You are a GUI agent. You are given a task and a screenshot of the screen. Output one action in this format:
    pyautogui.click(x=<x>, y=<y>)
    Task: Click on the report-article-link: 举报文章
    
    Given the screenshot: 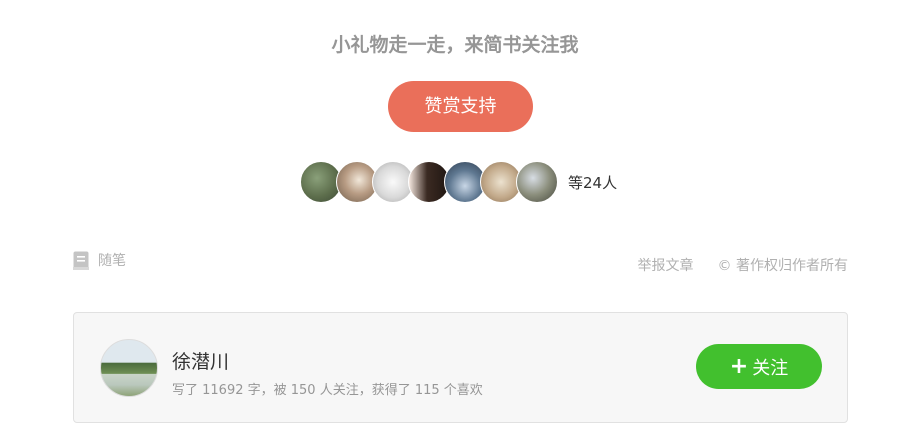 What is the action you would take?
    pyautogui.click(x=666, y=265)
    